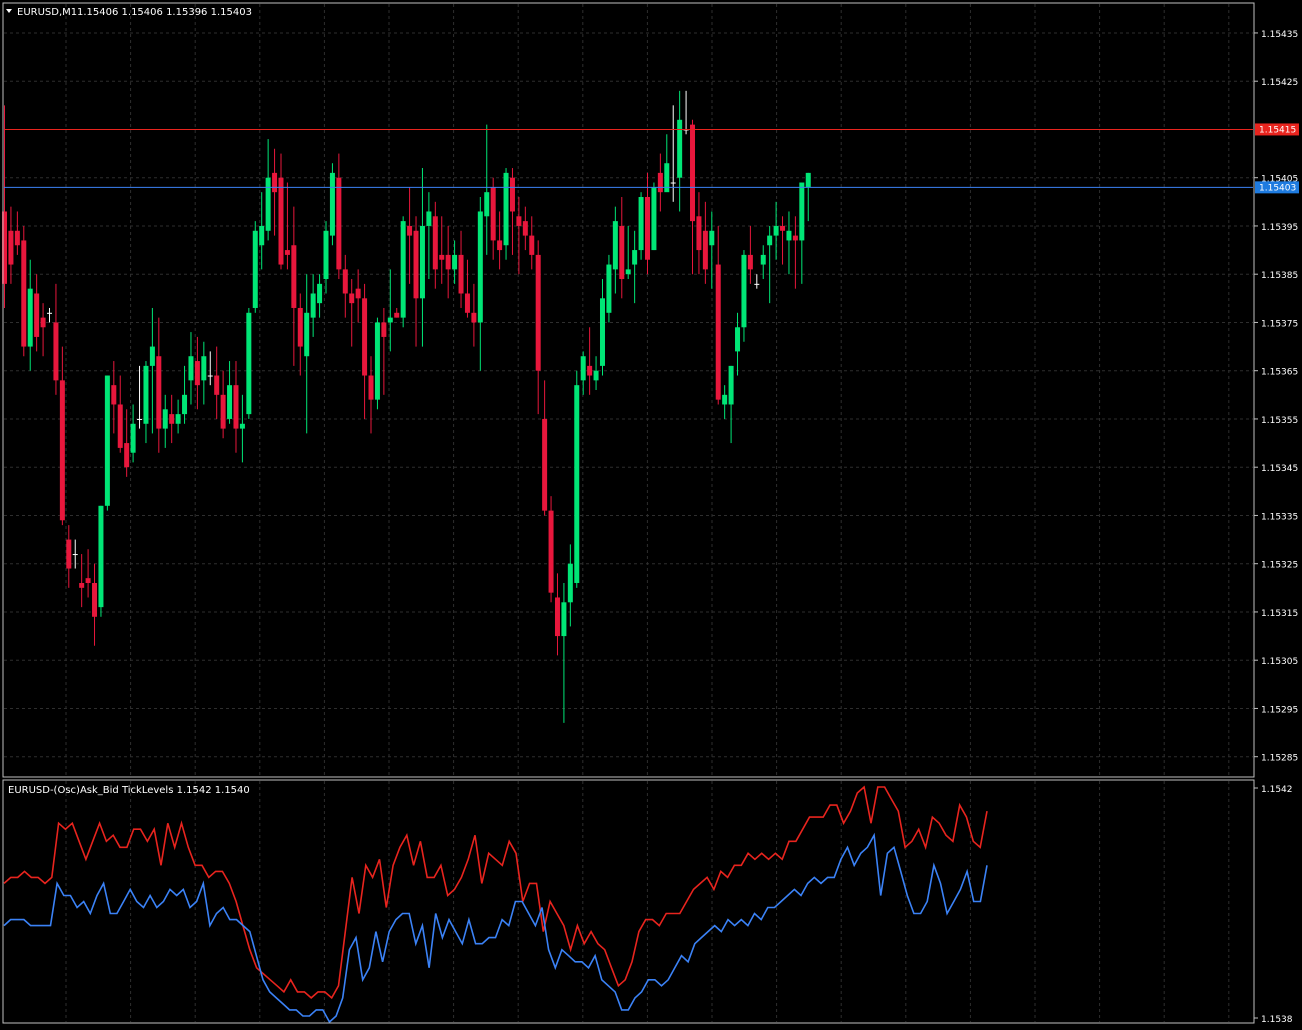 The width and height of the screenshot is (1302, 1030). I want to click on price-tick-label: 1.15305, so click(1279, 662).